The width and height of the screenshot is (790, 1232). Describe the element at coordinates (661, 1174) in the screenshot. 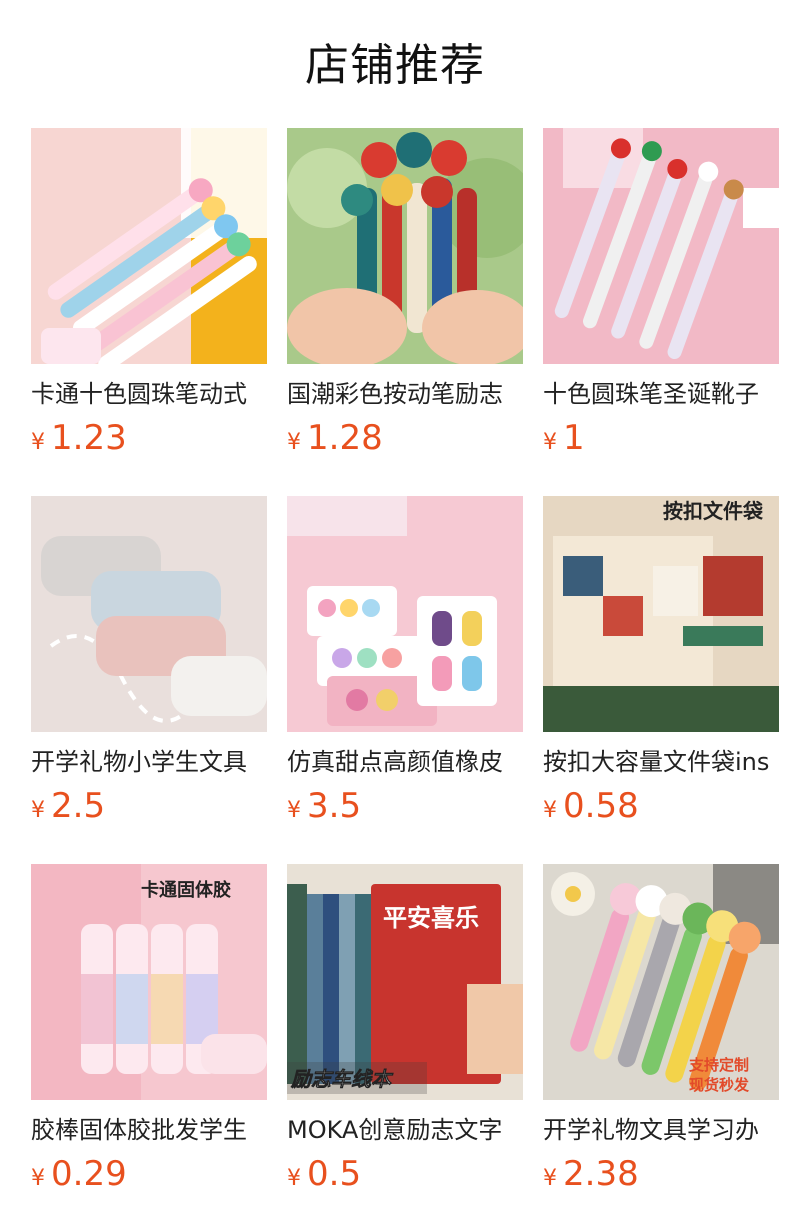

I see `product-price: ¥2.38` at that location.